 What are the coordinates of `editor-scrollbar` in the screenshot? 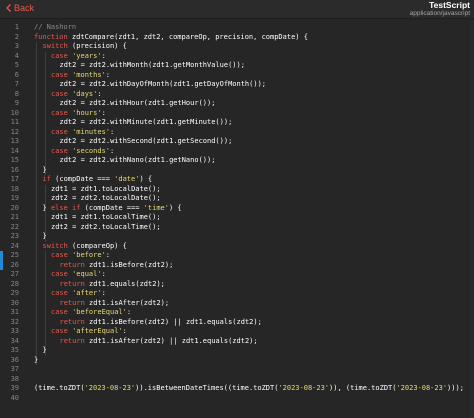 It's located at (472, 219).